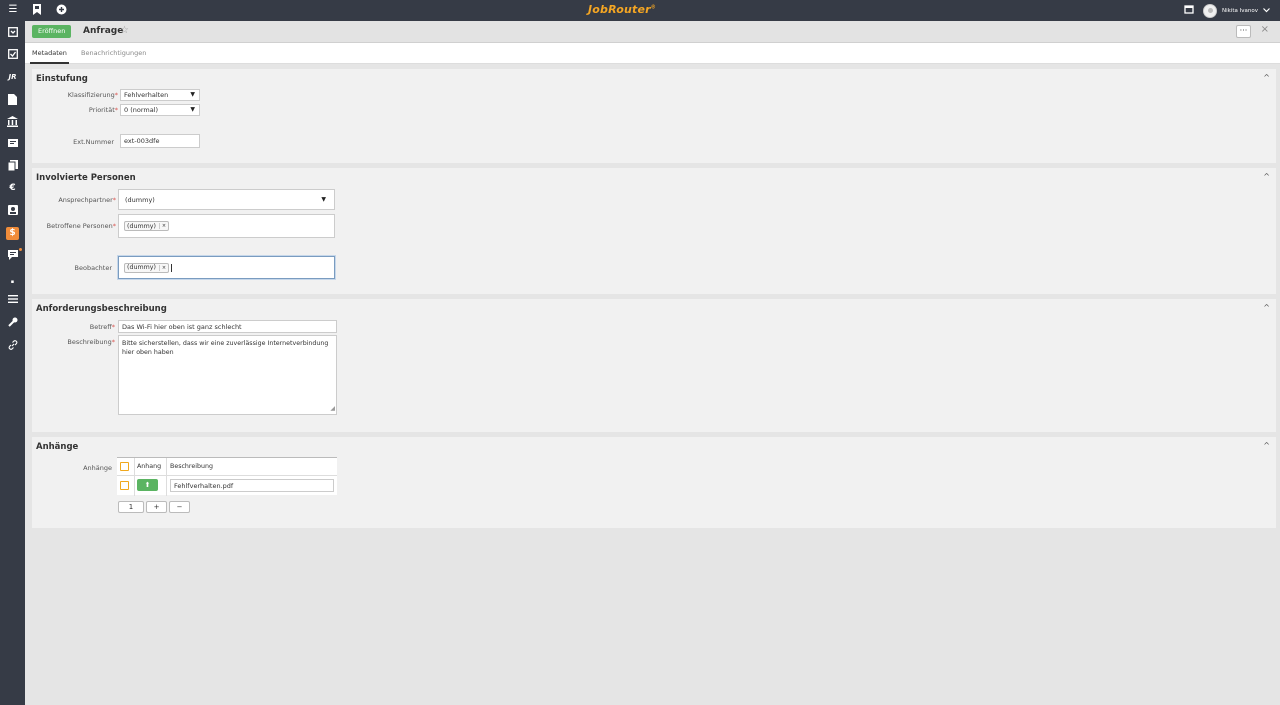 This screenshot has height=705, width=1280. I want to click on betroffene-personen-input: (dummy) ×, so click(226, 226).